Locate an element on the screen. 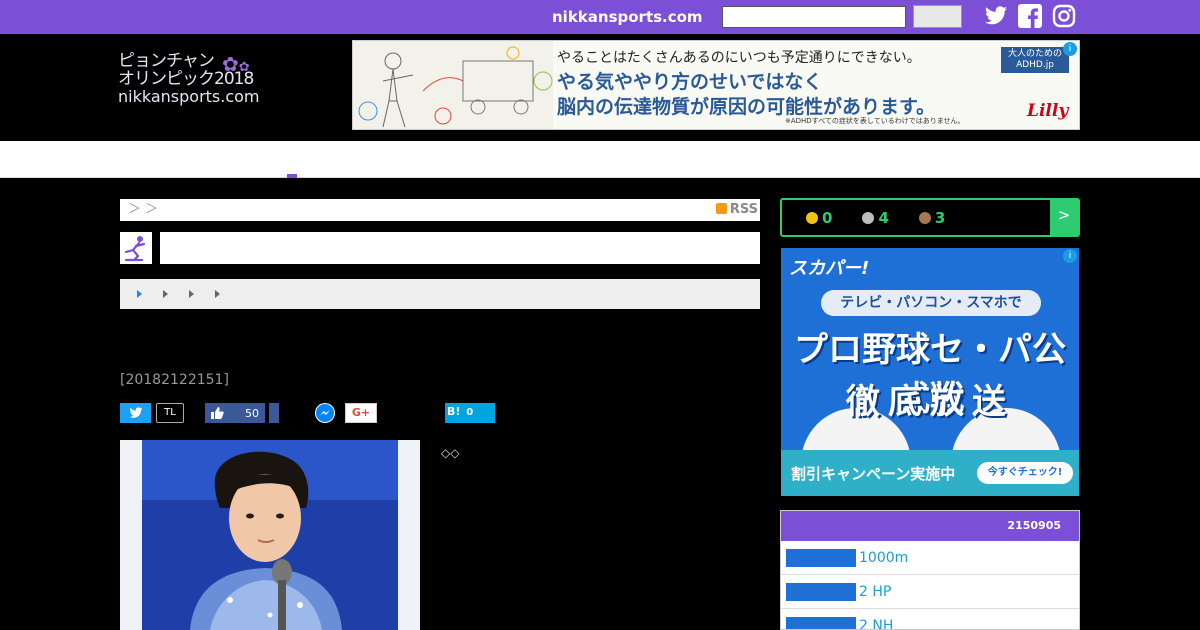 The image size is (1200, 630). medal-count-widget: 0 4 3 > is located at coordinates (930, 217).